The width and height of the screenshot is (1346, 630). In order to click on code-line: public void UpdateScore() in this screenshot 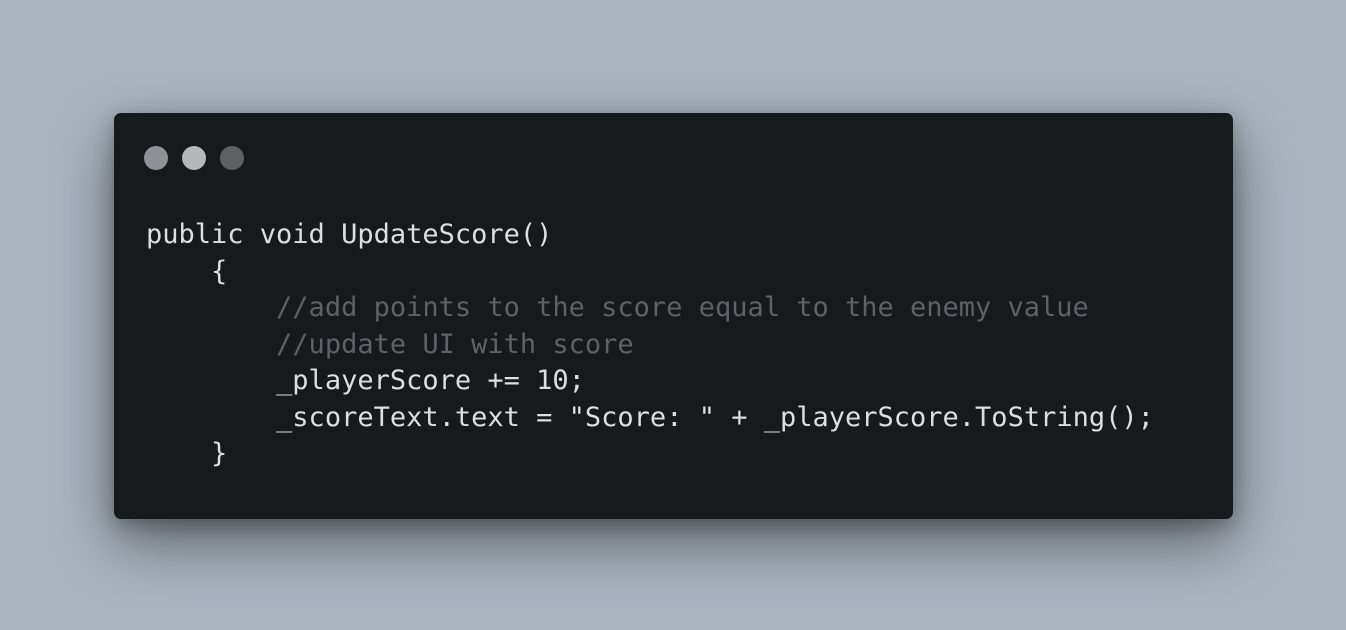, I will do `click(650, 235)`.